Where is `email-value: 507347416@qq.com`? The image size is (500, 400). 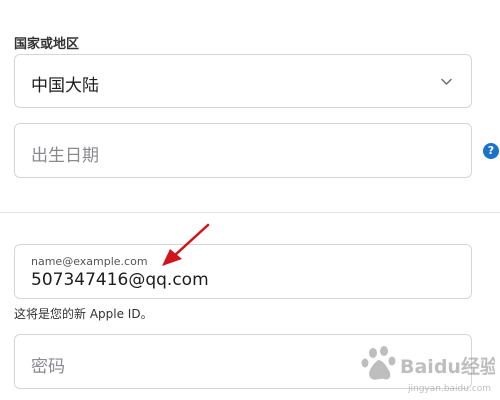 email-value: 507347416@qq.com is located at coordinates (120, 280).